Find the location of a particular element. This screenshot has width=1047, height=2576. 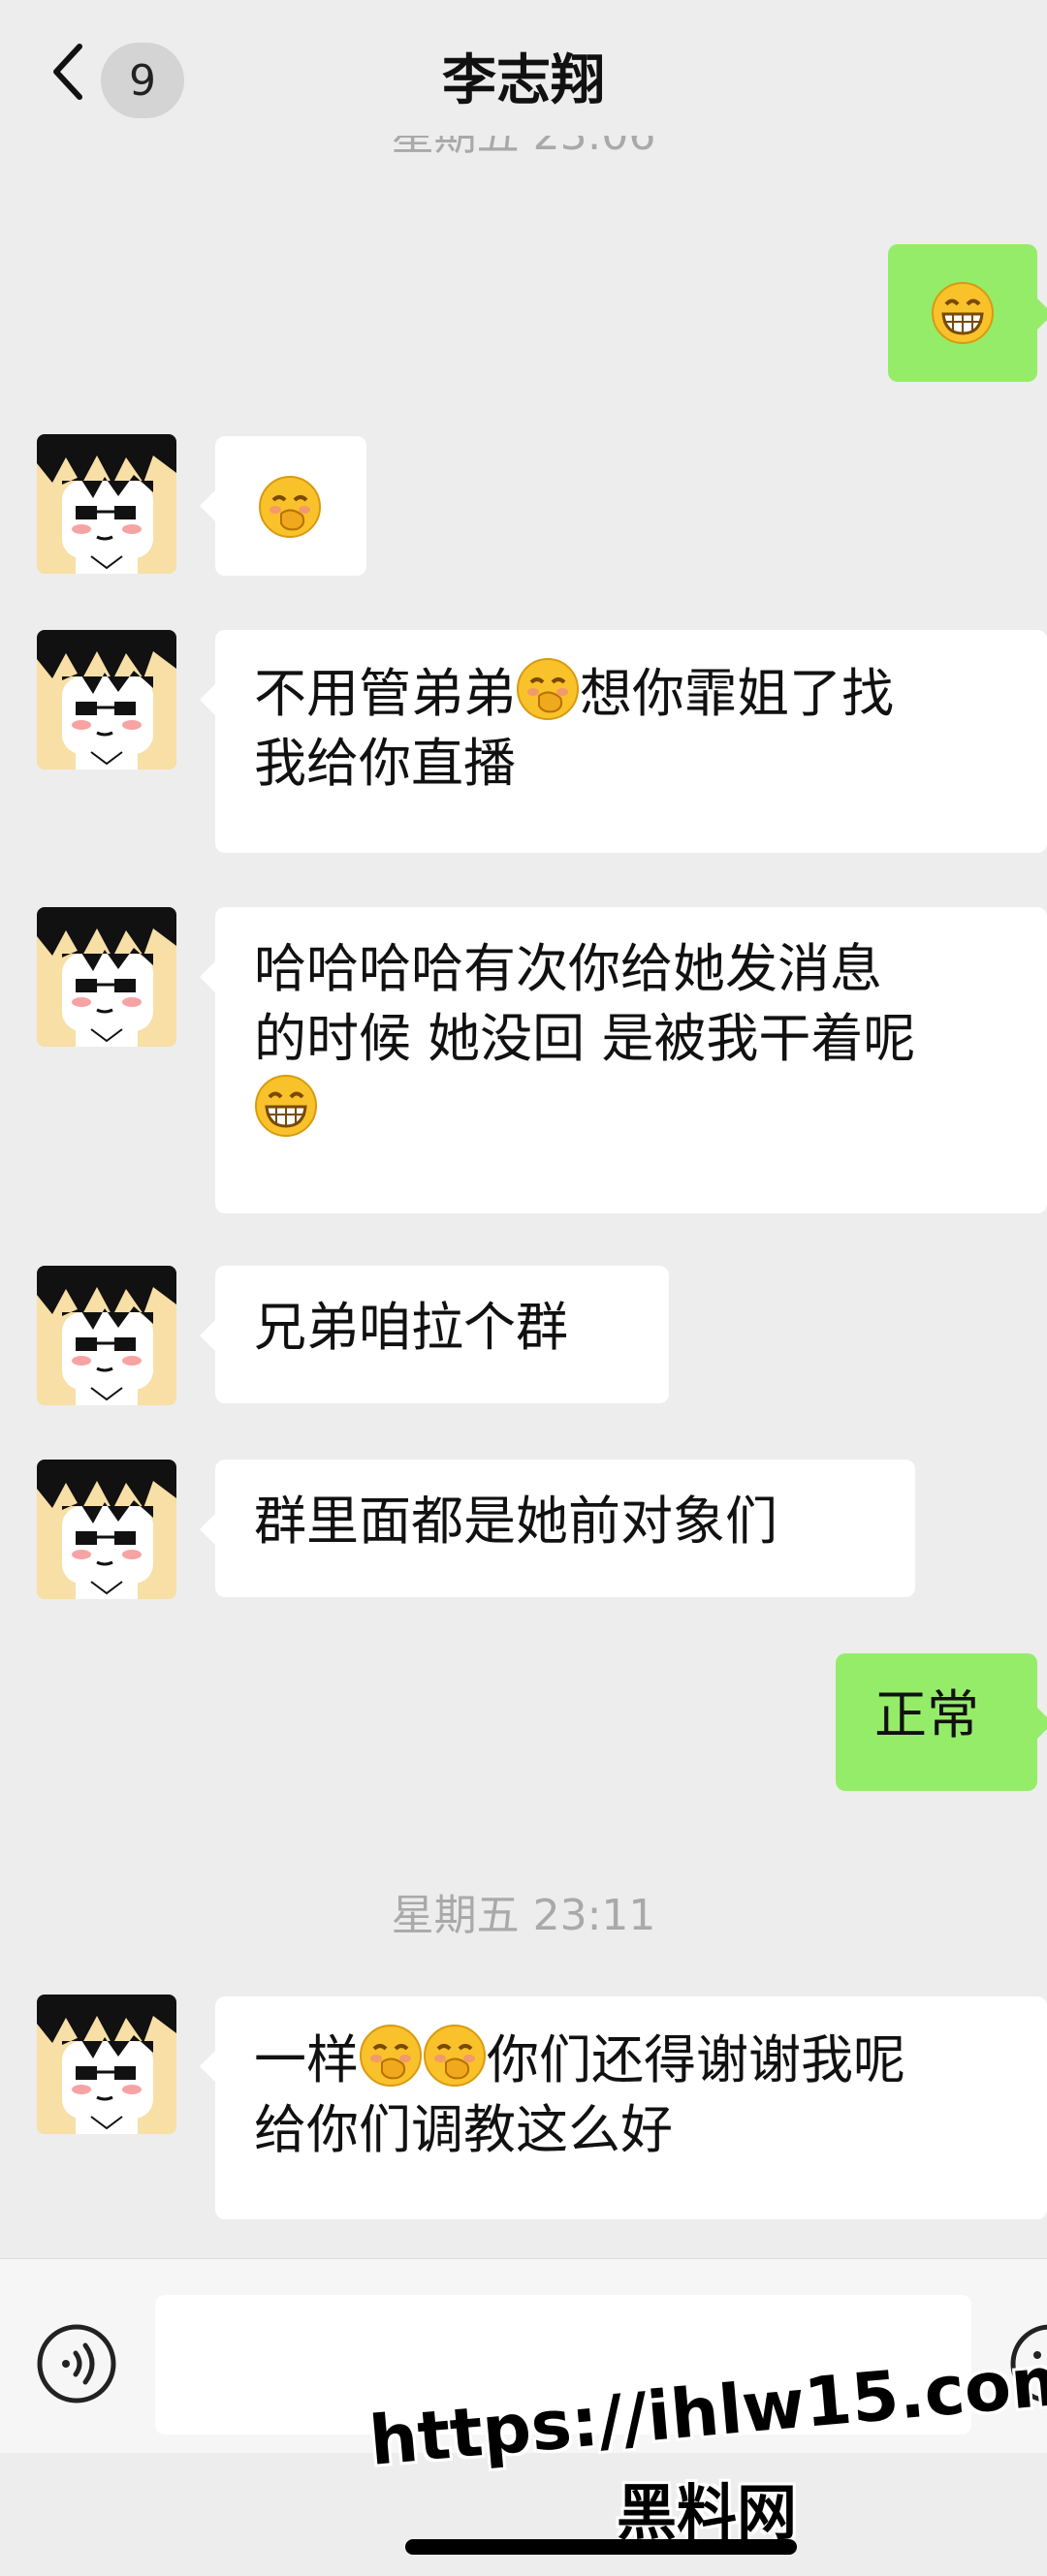

message-text: 正常 is located at coordinates (926, 1714).